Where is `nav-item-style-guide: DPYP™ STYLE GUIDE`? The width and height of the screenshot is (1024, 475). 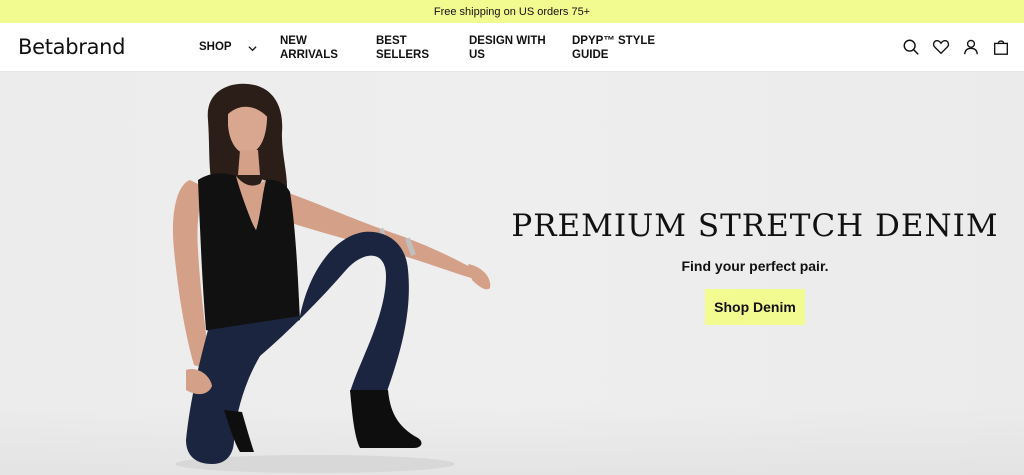 nav-item-style-guide: DPYP™ STYLE GUIDE is located at coordinates (617, 48).